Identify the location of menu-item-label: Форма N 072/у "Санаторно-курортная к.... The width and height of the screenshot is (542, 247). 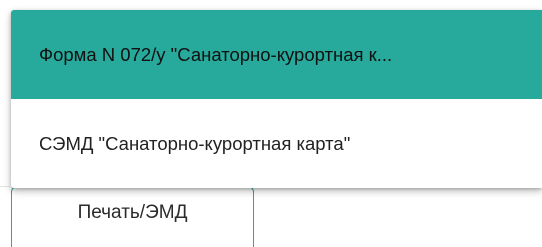
(216, 54).